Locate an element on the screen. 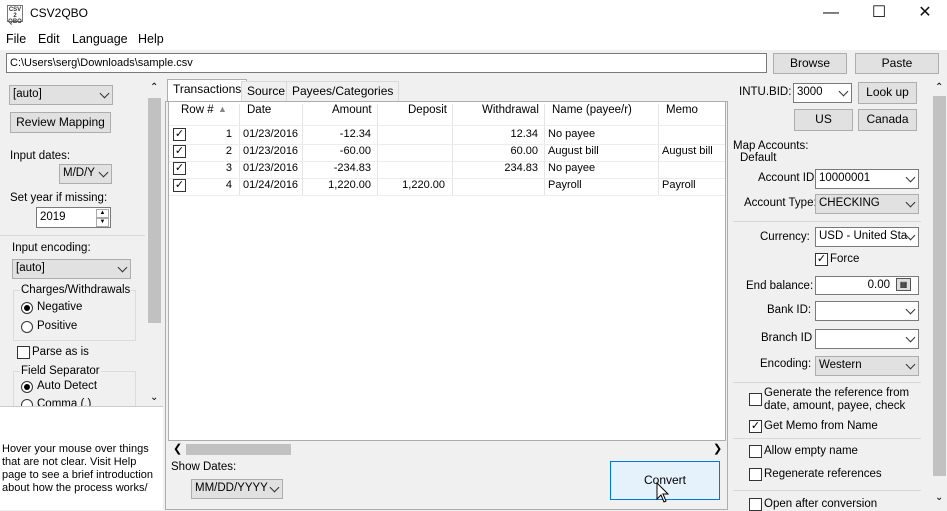 The width and height of the screenshot is (947, 511). currency-label: Currency: is located at coordinates (785, 237).